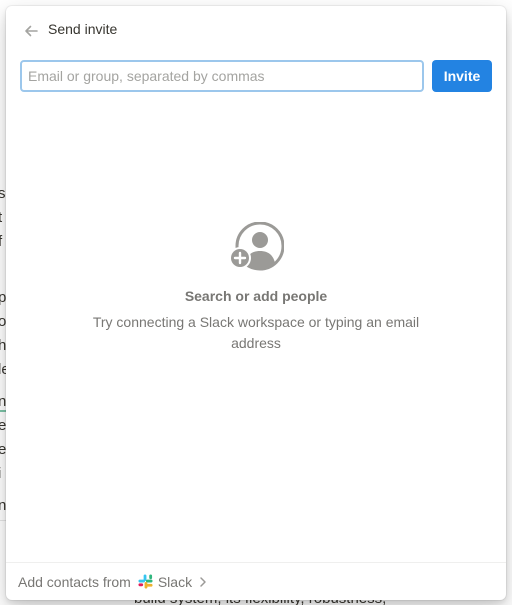 The image size is (512, 605). Describe the element at coordinates (3, 193) in the screenshot. I see `bg-text-fragment: s` at that location.